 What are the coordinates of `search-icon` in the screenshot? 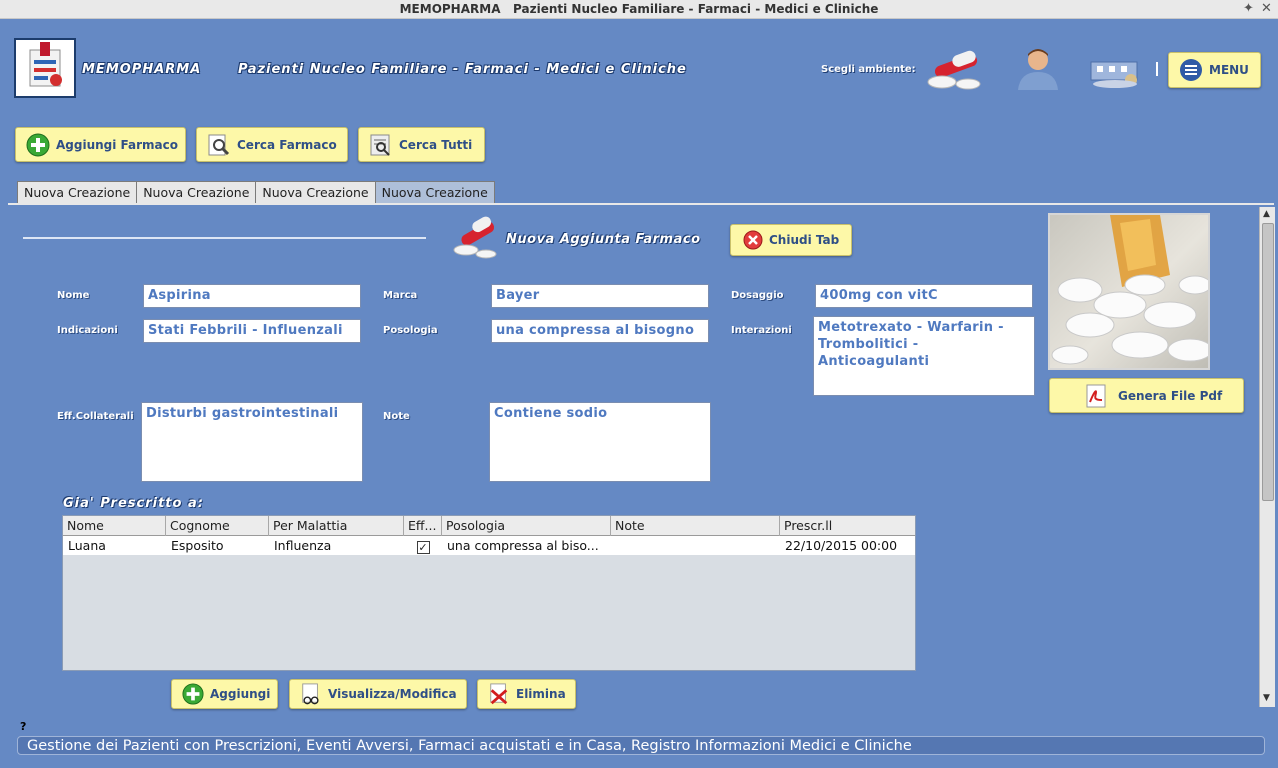 It's located at (219, 144).